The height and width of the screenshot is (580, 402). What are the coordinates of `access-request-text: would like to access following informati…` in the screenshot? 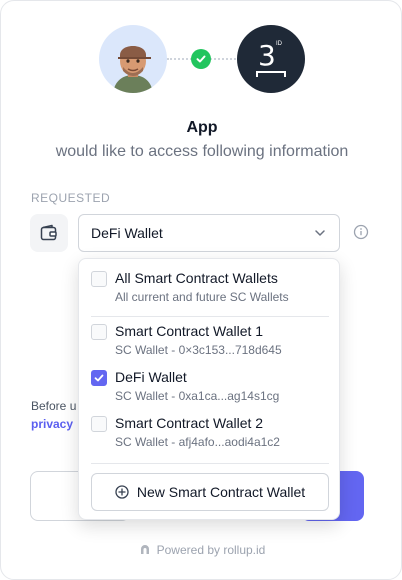 It's located at (202, 151).